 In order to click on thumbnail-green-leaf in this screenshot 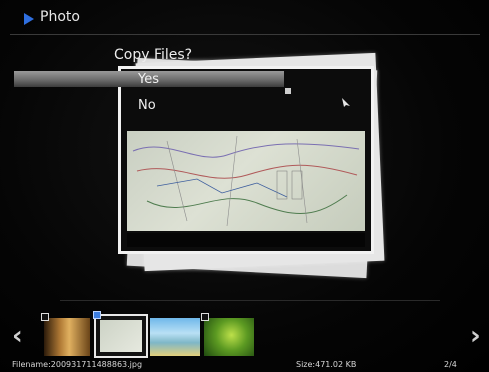, I will do `click(227, 334)`.